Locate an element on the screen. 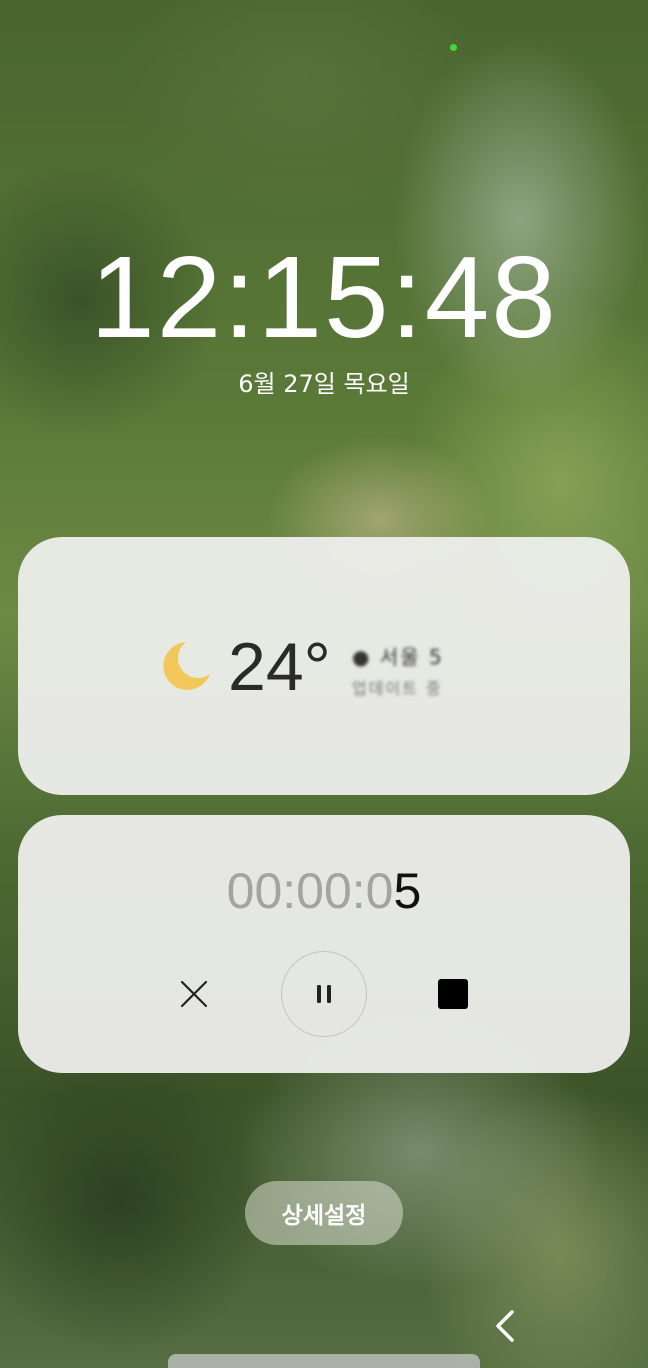 The width and height of the screenshot is (648, 1368). weather-location-name: ● 서울 5 is located at coordinates (398, 657).